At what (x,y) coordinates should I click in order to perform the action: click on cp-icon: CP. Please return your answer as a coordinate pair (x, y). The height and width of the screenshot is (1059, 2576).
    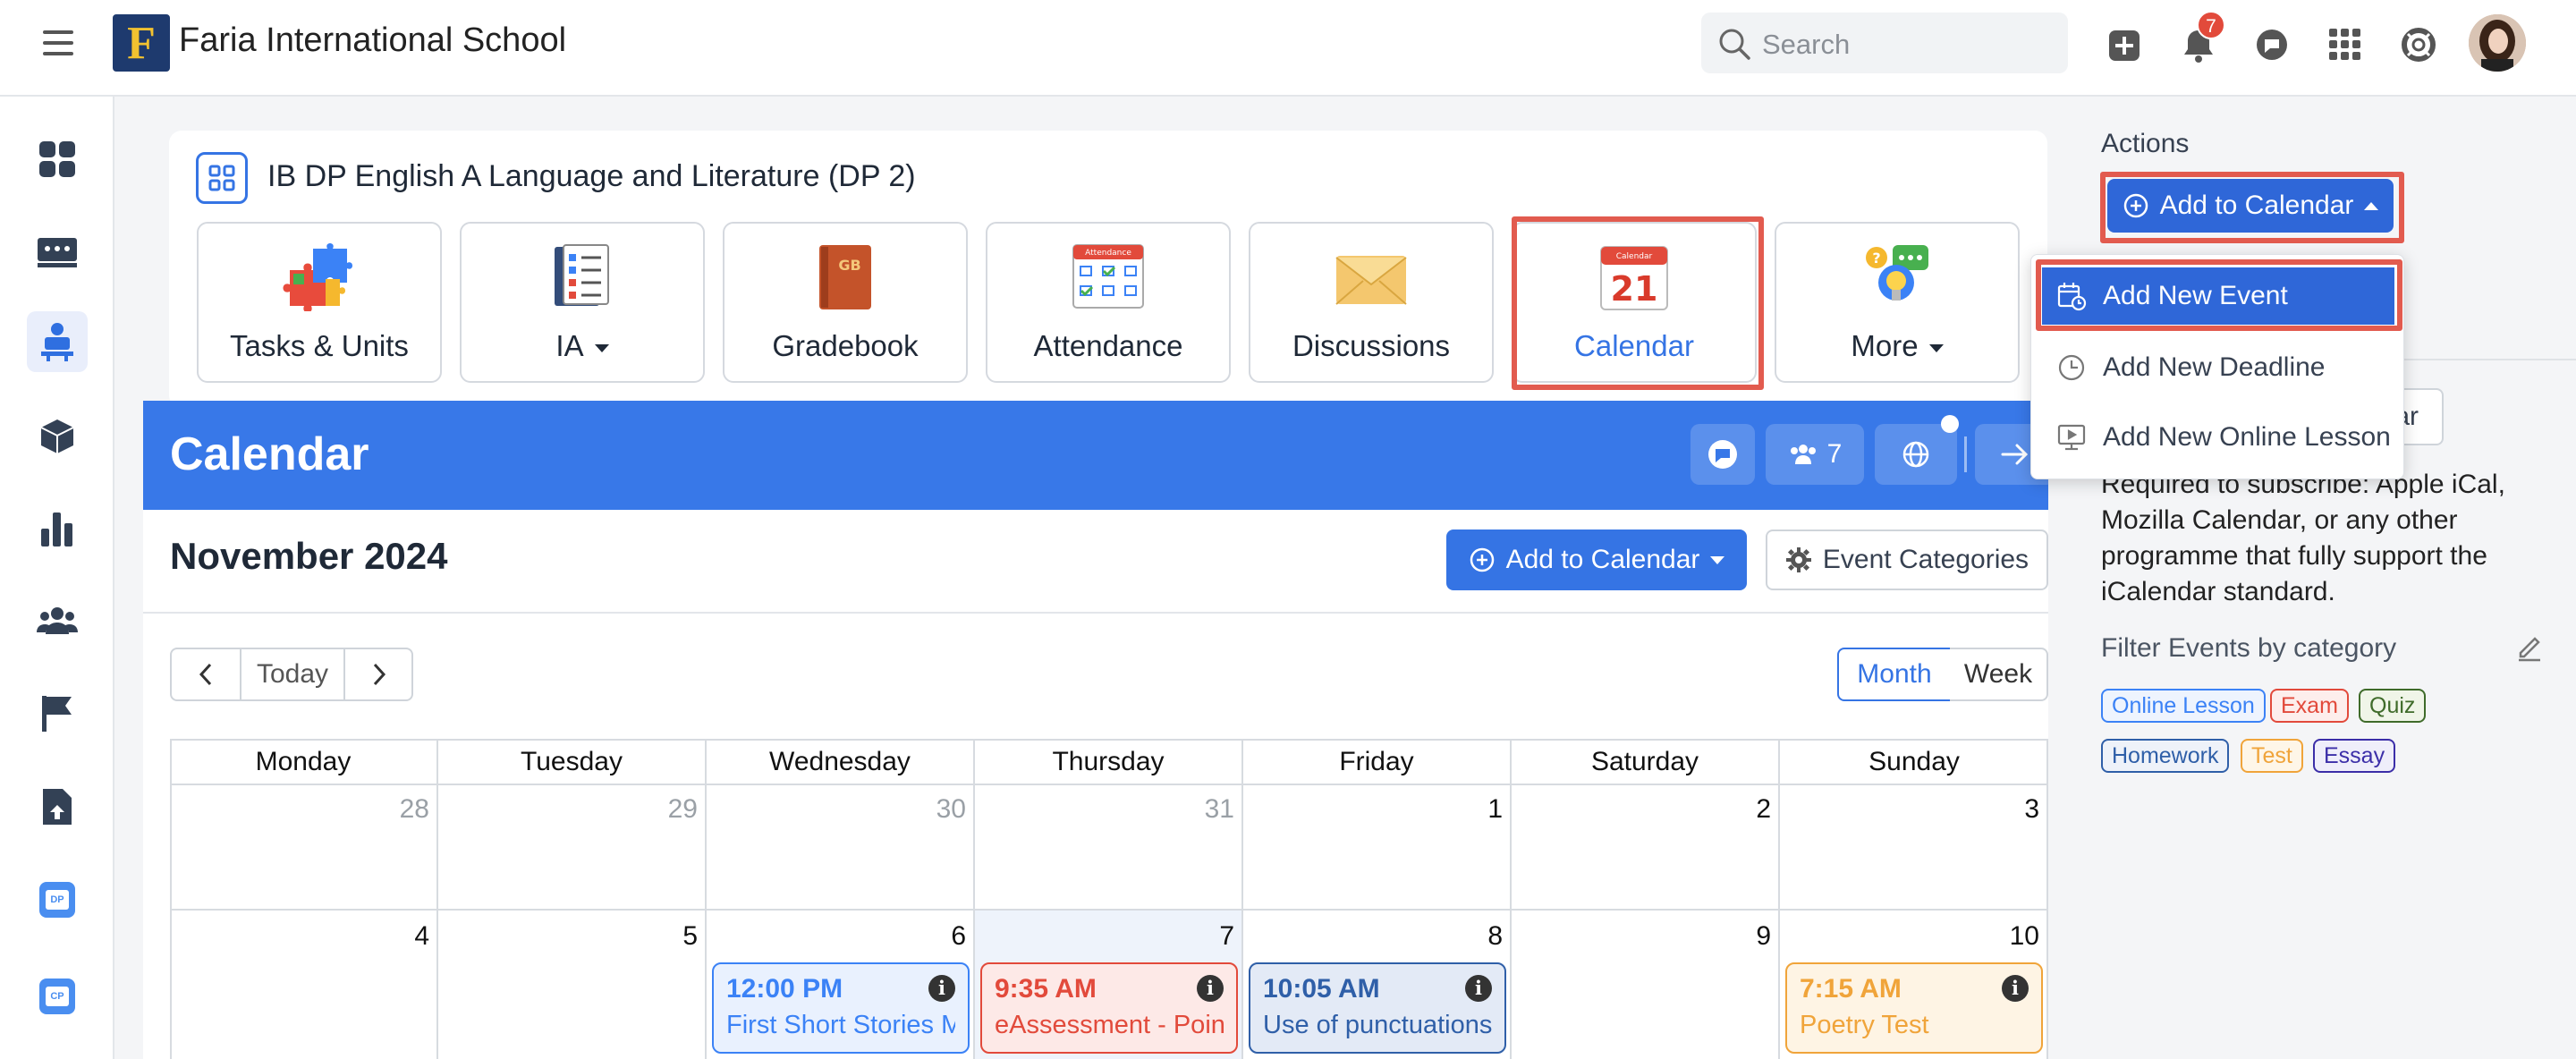
    Looking at the image, I should click on (57, 996).